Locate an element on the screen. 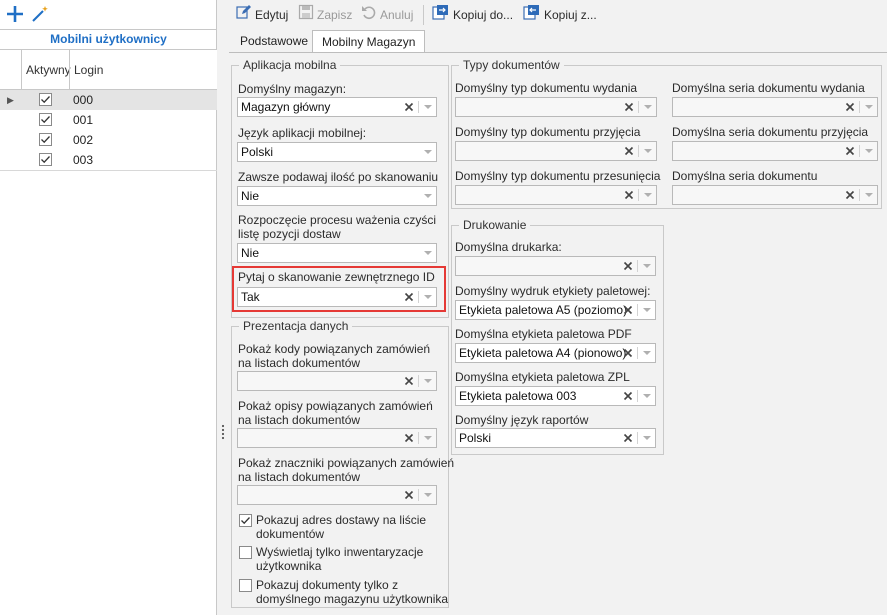 The image size is (887, 615). order-desc-select is located at coordinates (337, 438).